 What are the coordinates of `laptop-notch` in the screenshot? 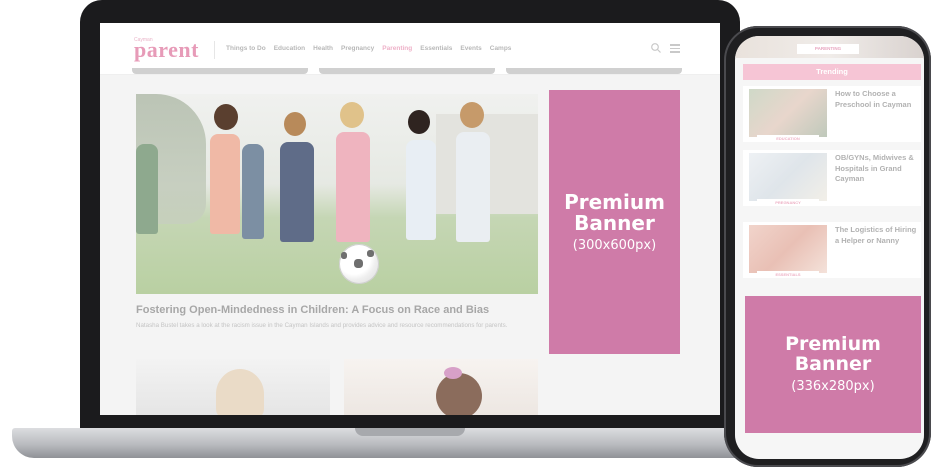 It's located at (410, 432).